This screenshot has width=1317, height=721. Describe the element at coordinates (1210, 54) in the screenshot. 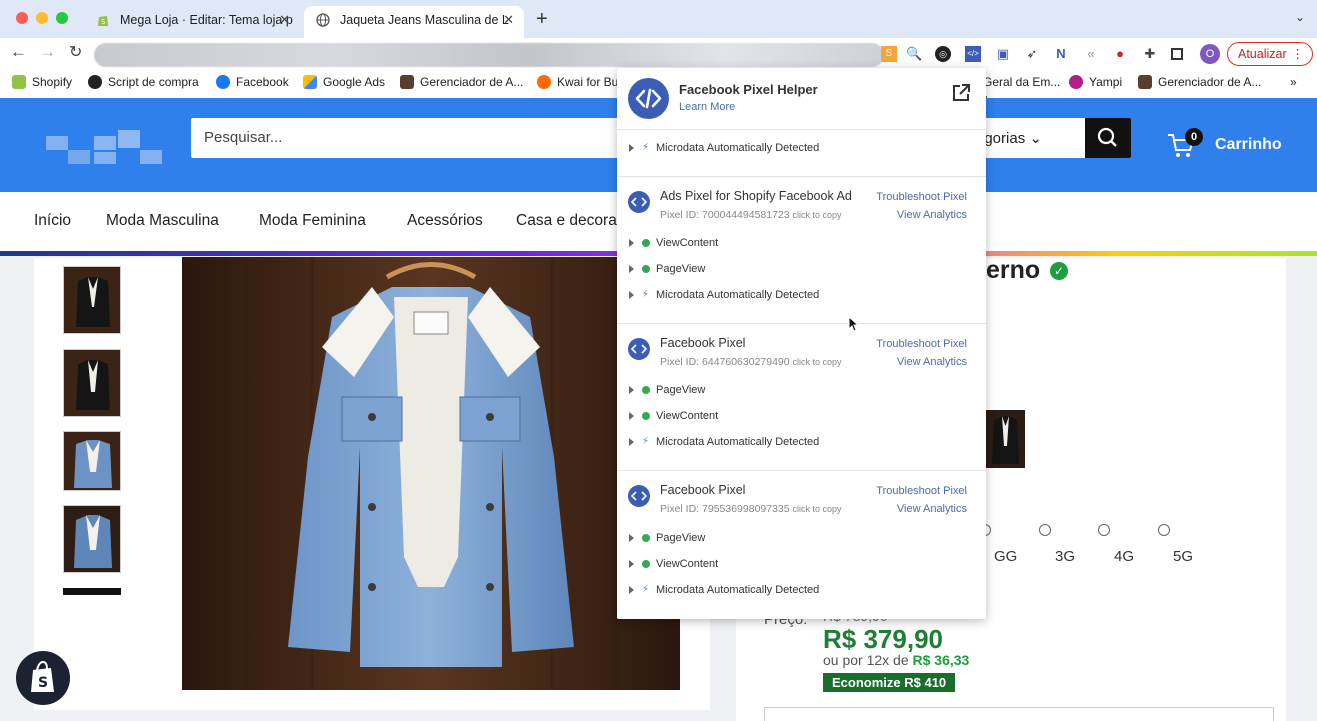

I see `profile-avatar: O` at that location.